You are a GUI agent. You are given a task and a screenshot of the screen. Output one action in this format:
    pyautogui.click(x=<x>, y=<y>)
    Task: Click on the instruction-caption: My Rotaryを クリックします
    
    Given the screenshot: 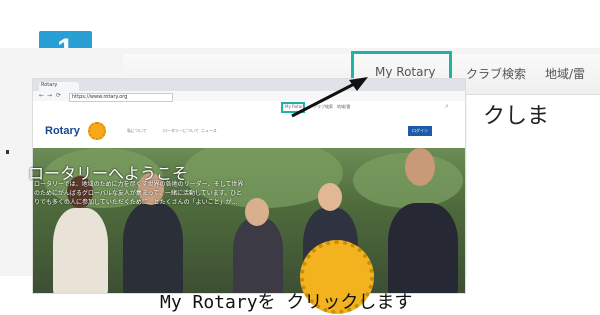 What is the action you would take?
    pyautogui.click(x=286, y=302)
    